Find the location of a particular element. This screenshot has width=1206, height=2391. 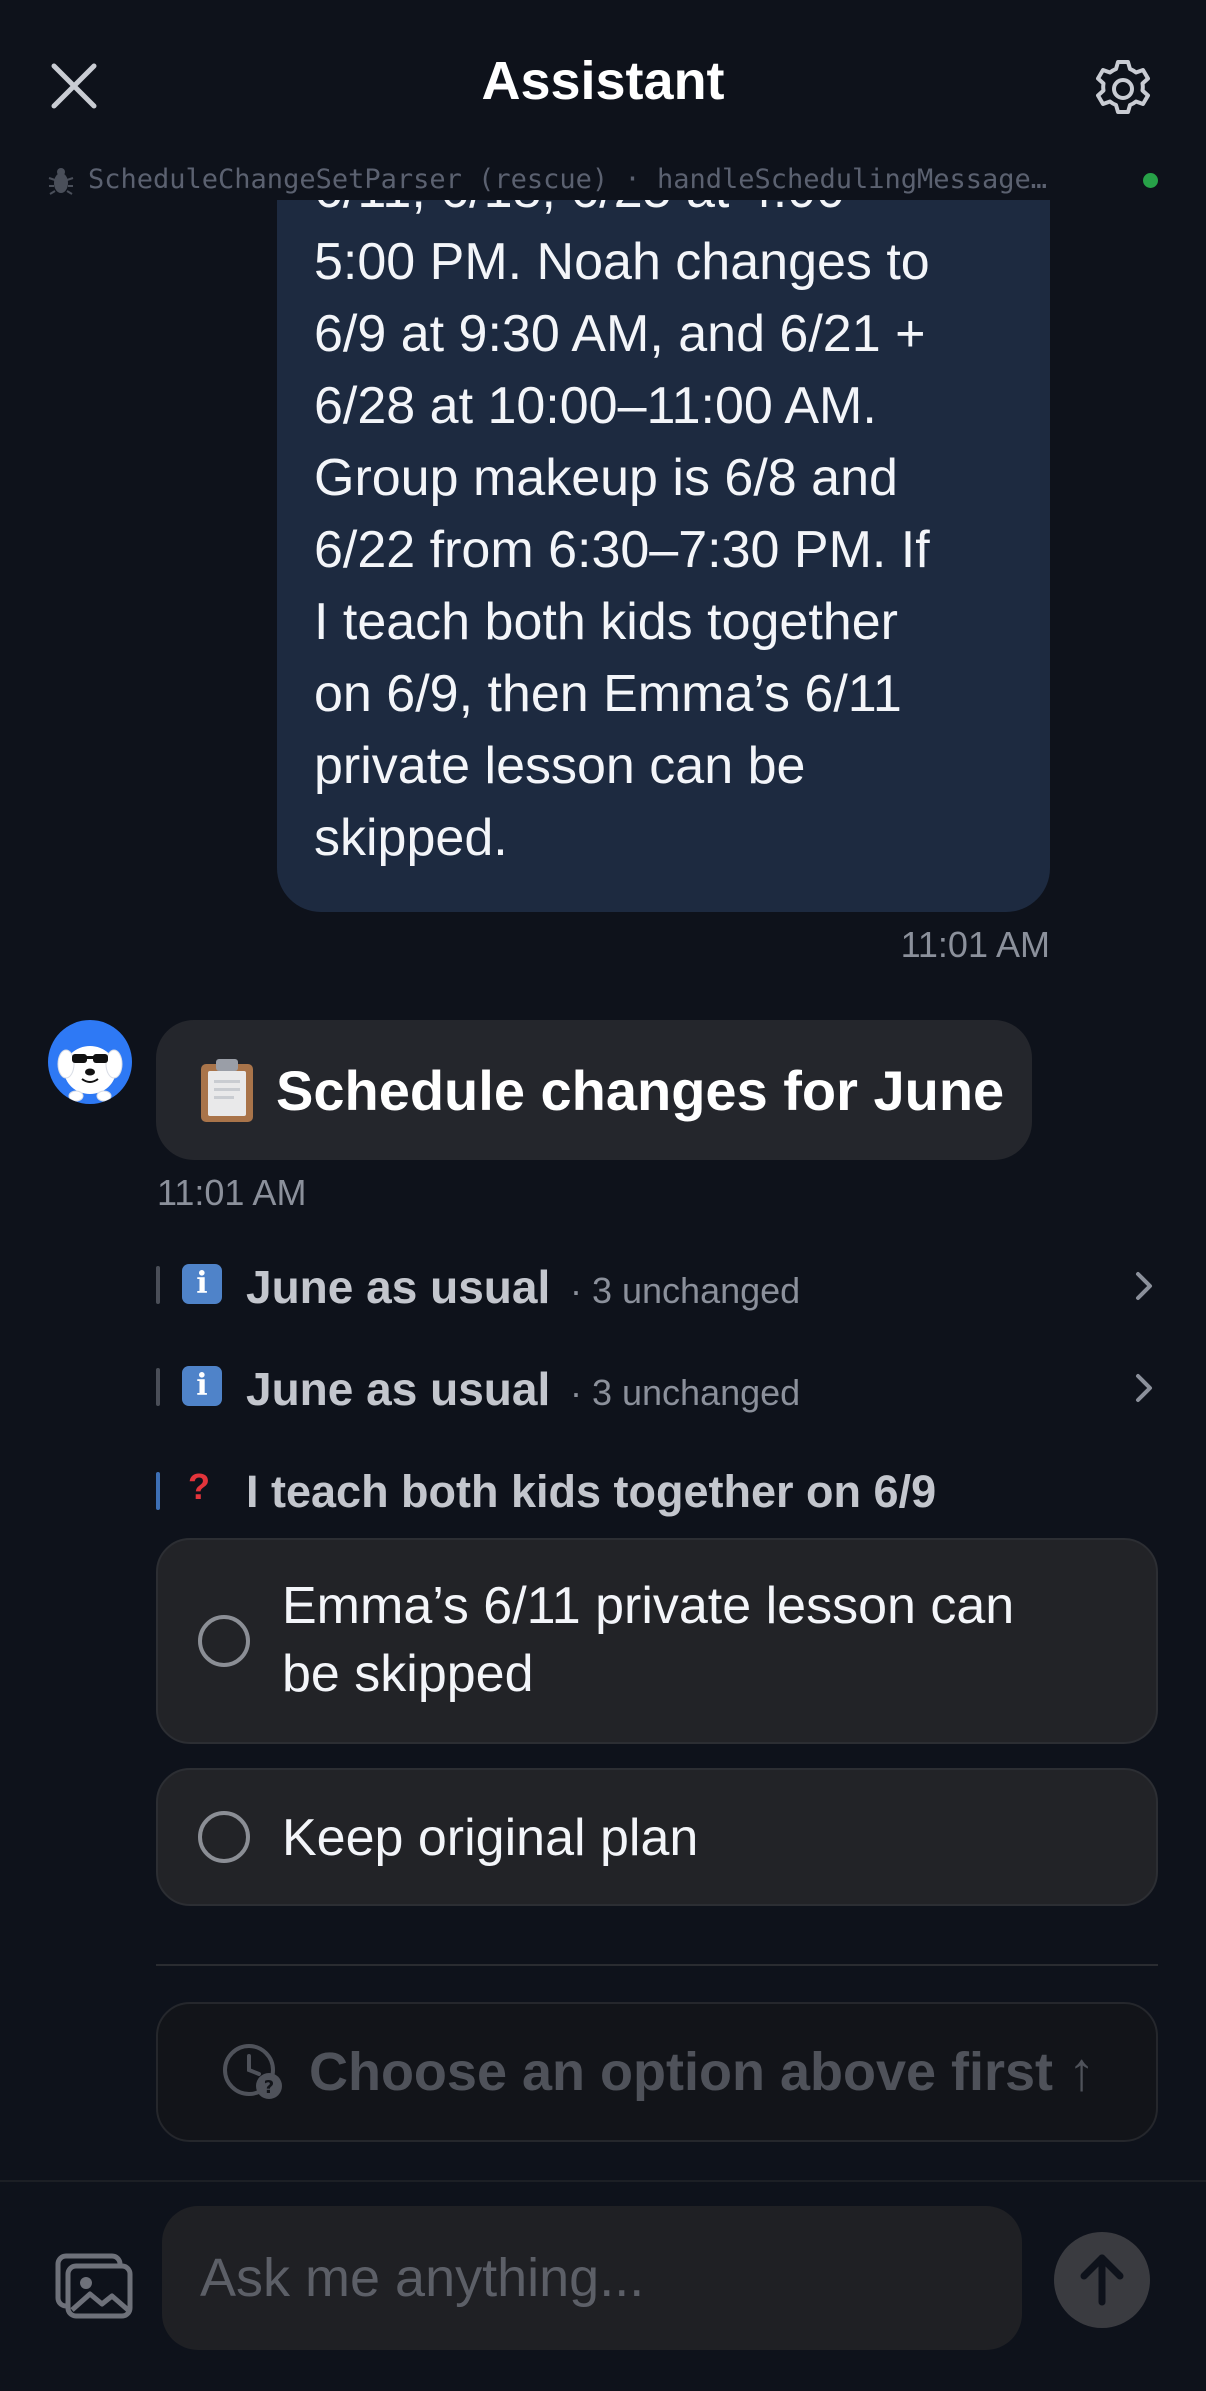

choose-option-button: ? Choose an option above first ↑ is located at coordinates (657, 2072).